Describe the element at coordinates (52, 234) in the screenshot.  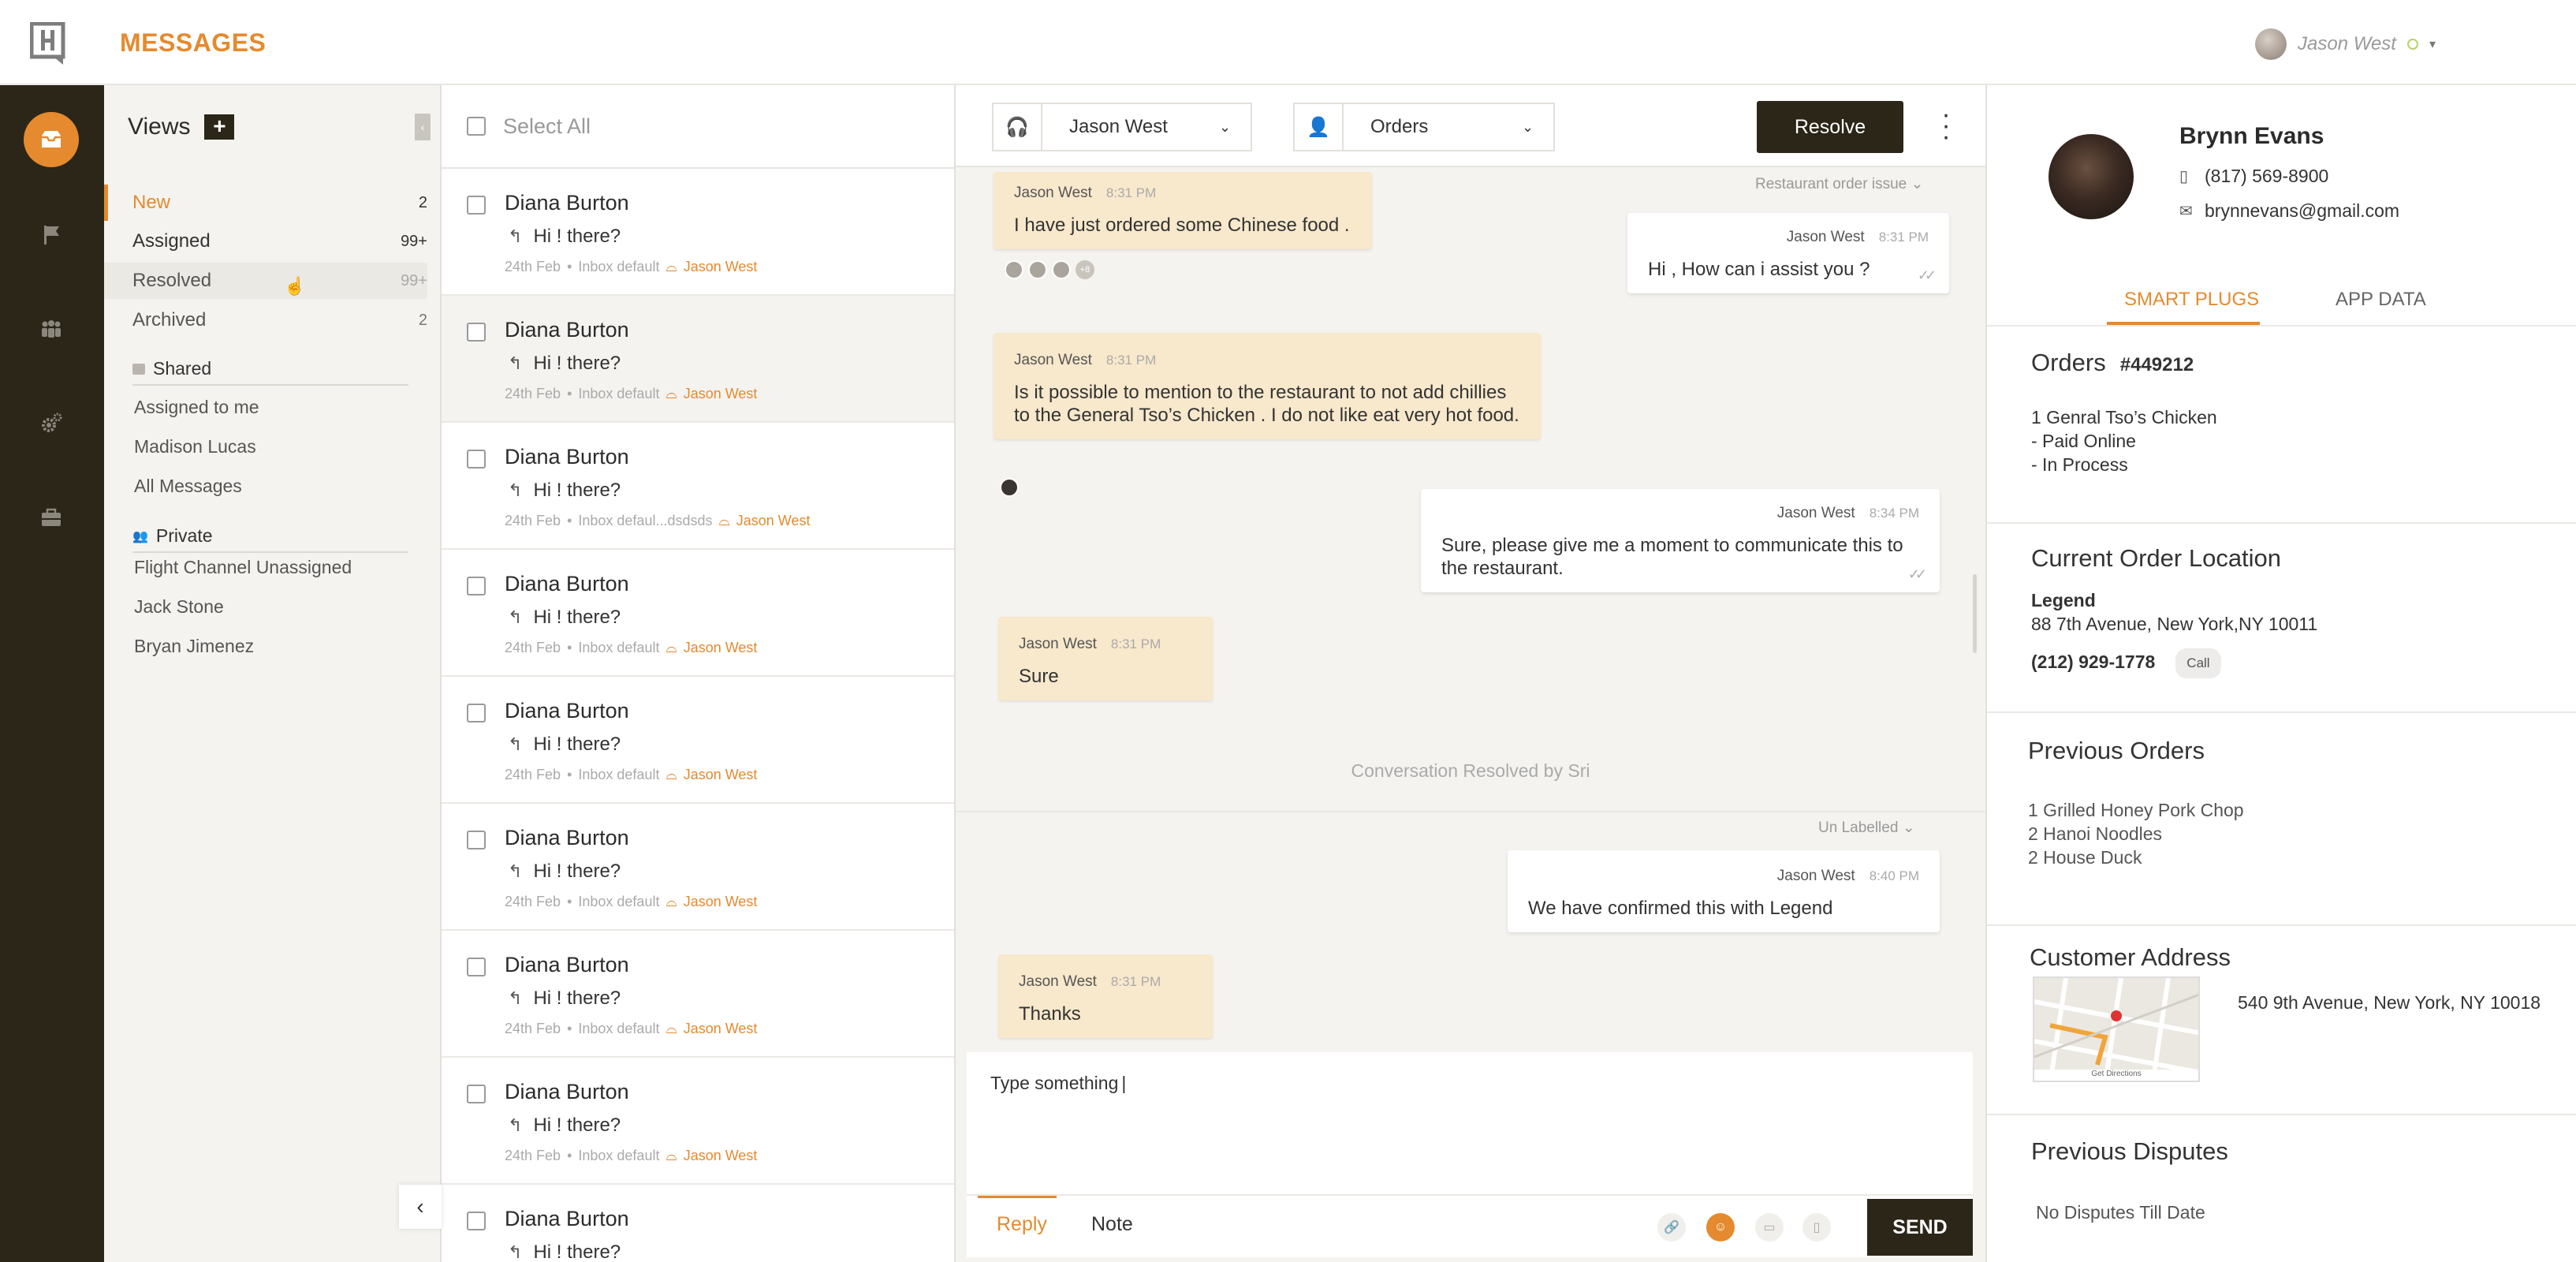
I see `flag-nav-button` at that location.